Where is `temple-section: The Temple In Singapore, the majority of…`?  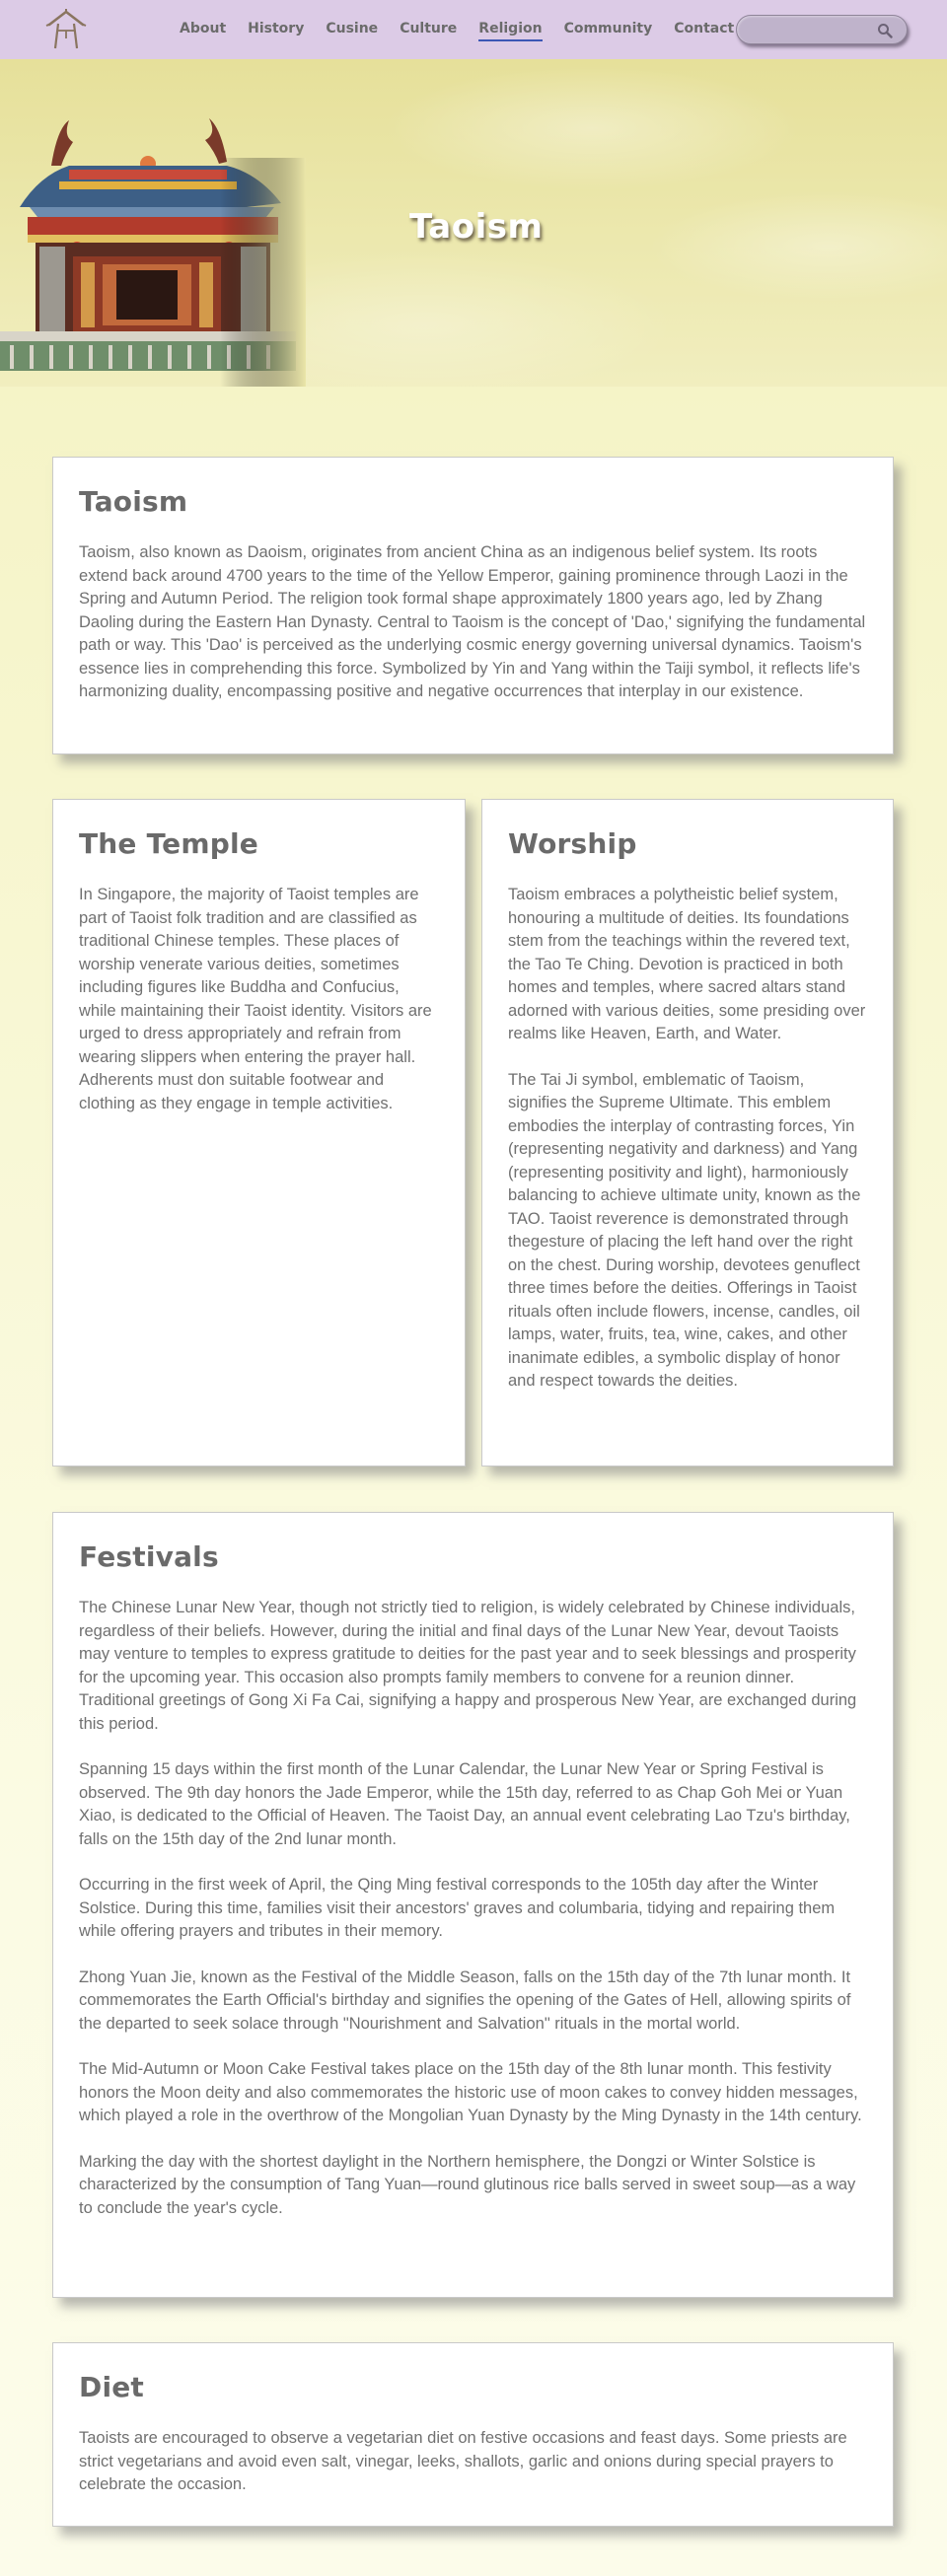 temple-section: The Temple In Singapore, the majority of… is located at coordinates (259, 1133).